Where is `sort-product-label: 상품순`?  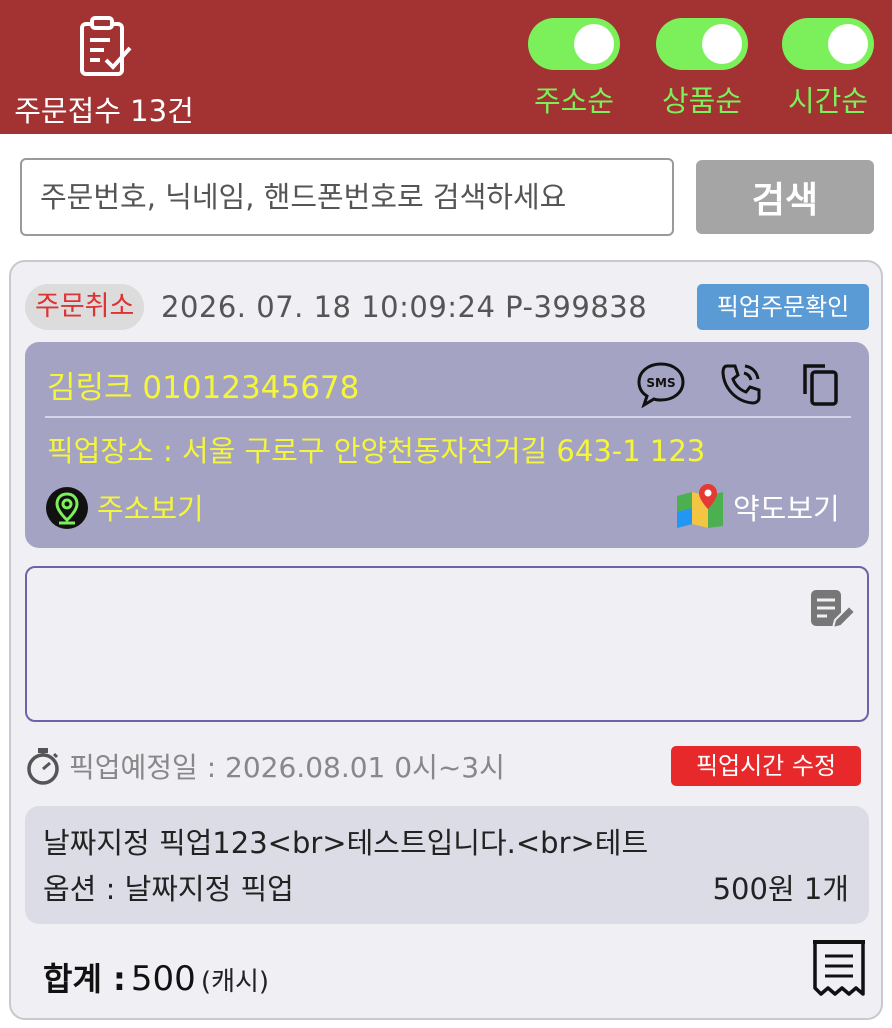
sort-product-label: 상품순 is located at coordinates (702, 101).